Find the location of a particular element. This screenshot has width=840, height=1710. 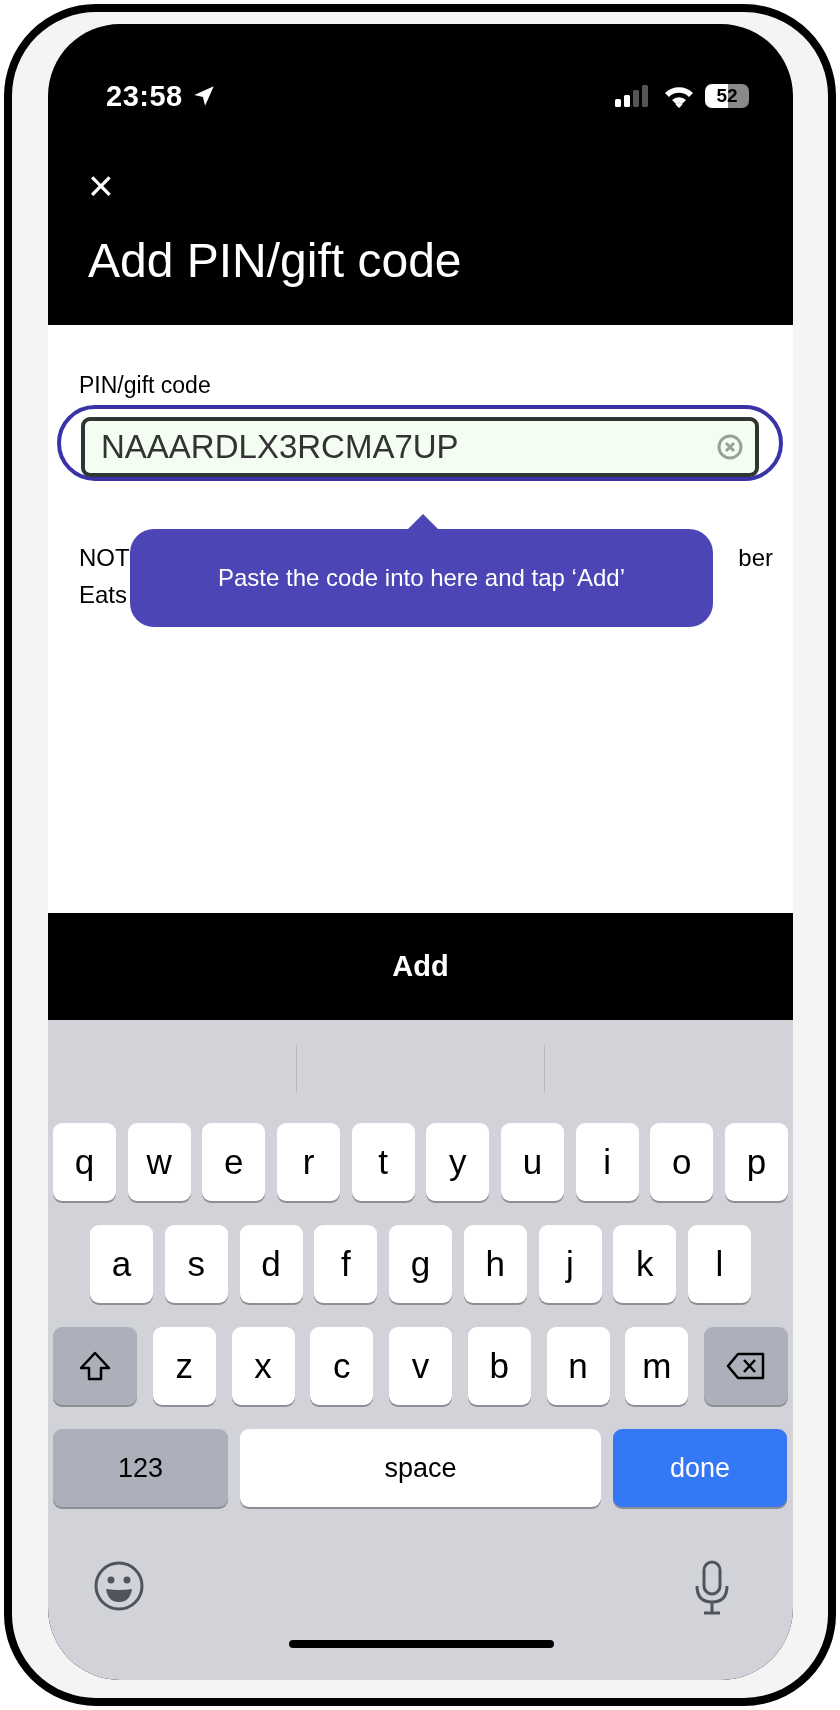

letter-key: z is located at coordinates (184, 1366).